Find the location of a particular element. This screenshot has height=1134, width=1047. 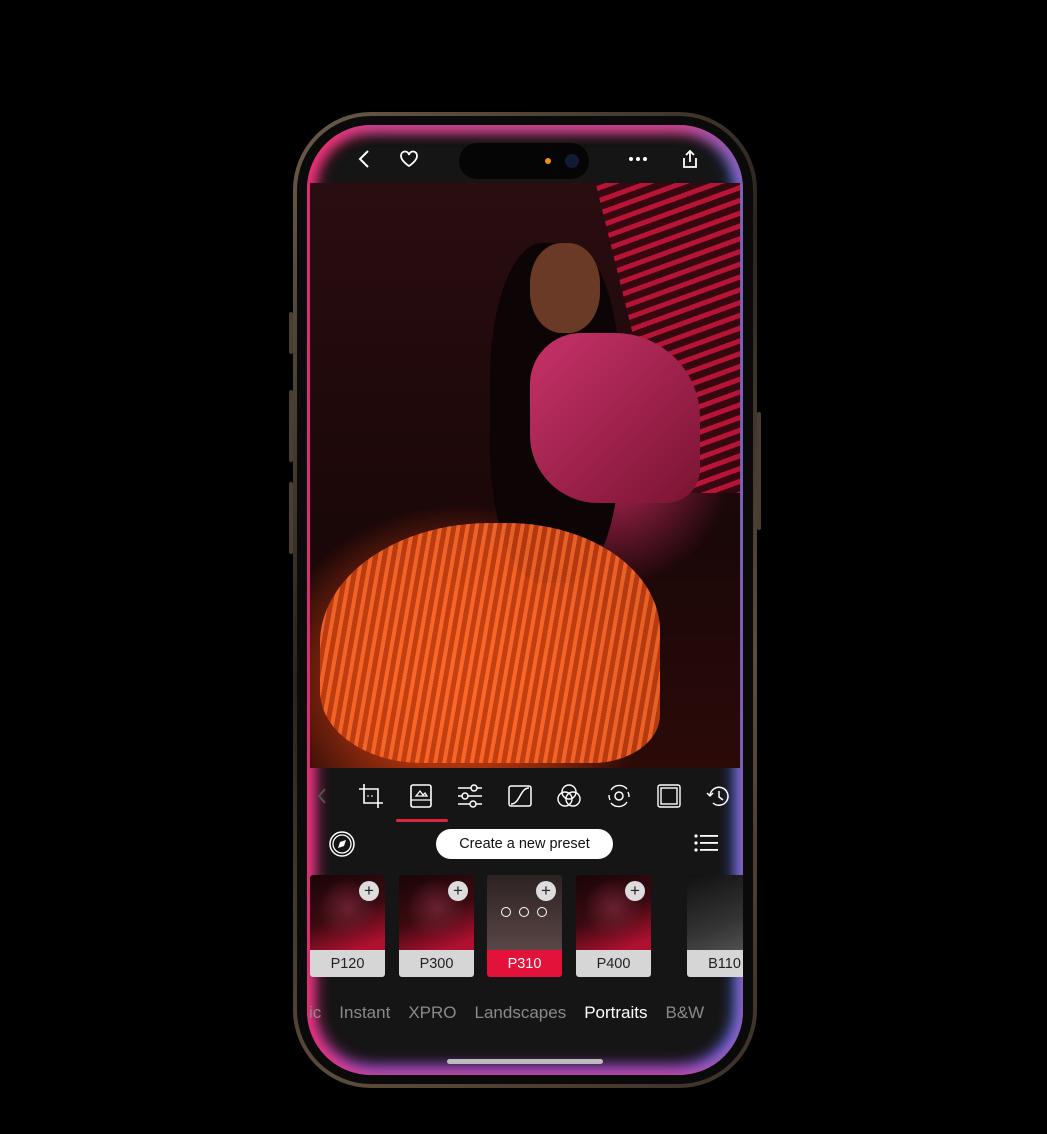

tool-color is located at coordinates (570, 796).